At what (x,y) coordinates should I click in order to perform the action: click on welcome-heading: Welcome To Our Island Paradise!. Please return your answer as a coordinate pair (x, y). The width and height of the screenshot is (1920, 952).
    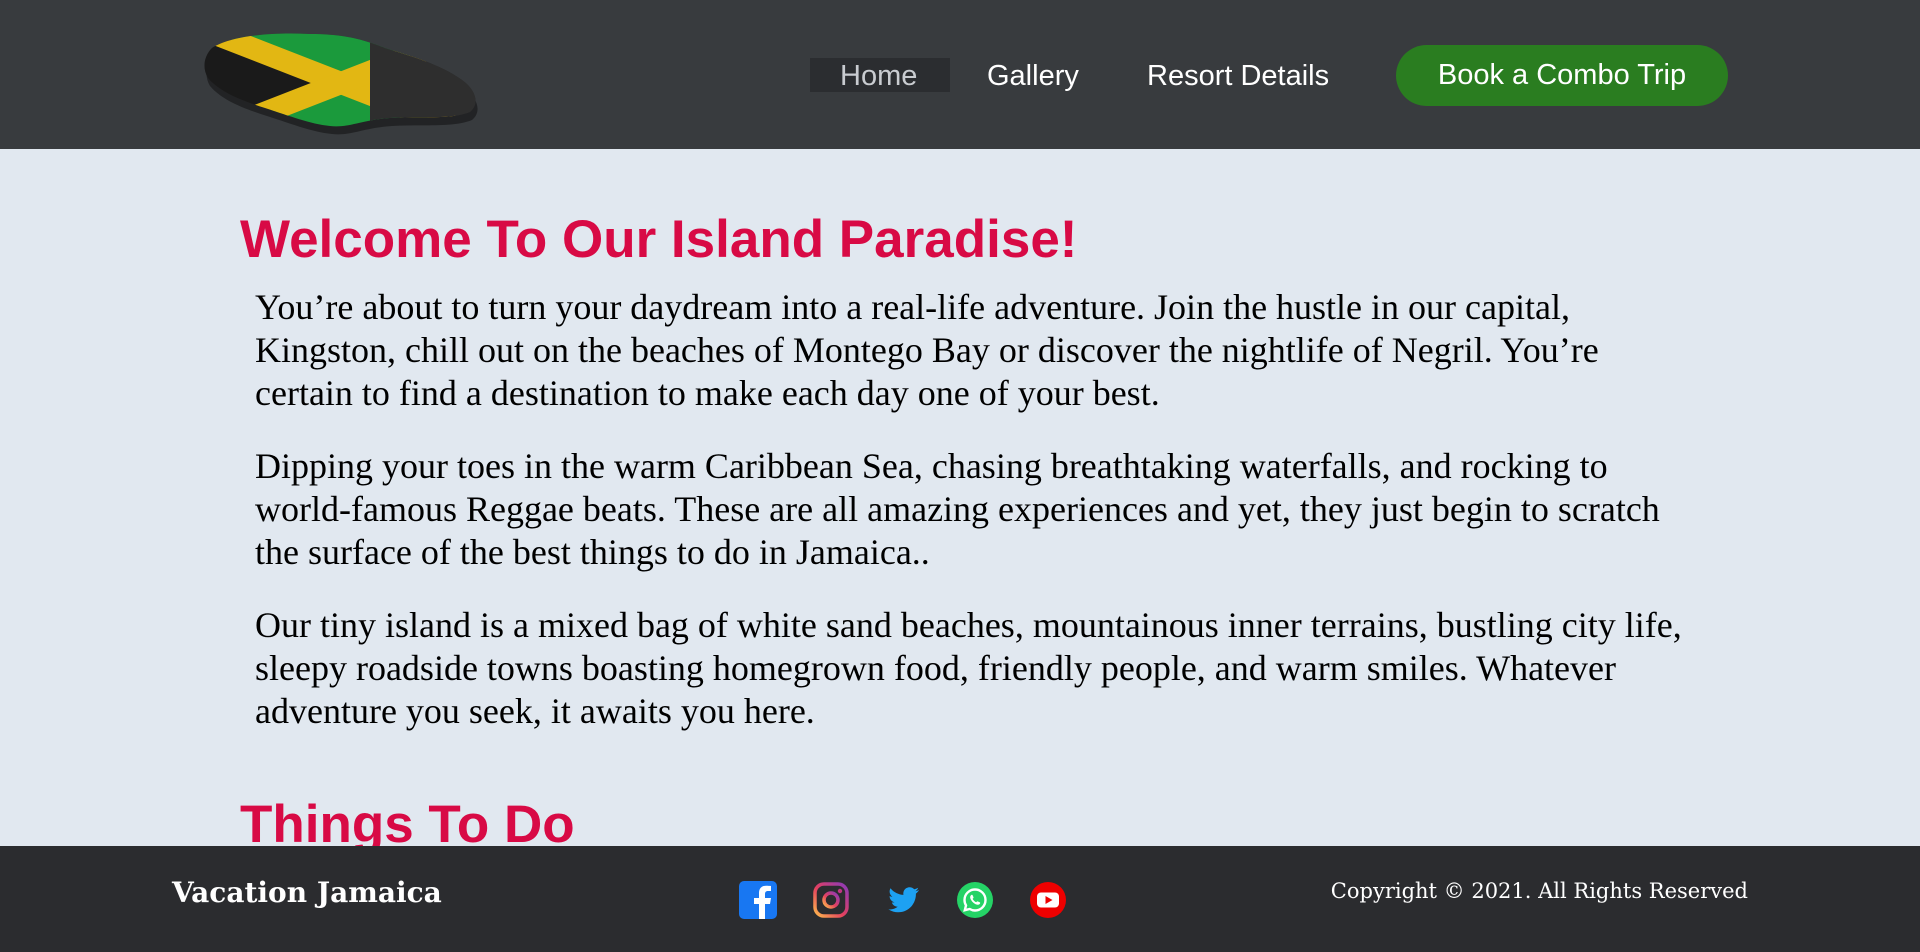
    Looking at the image, I should click on (659, 239).